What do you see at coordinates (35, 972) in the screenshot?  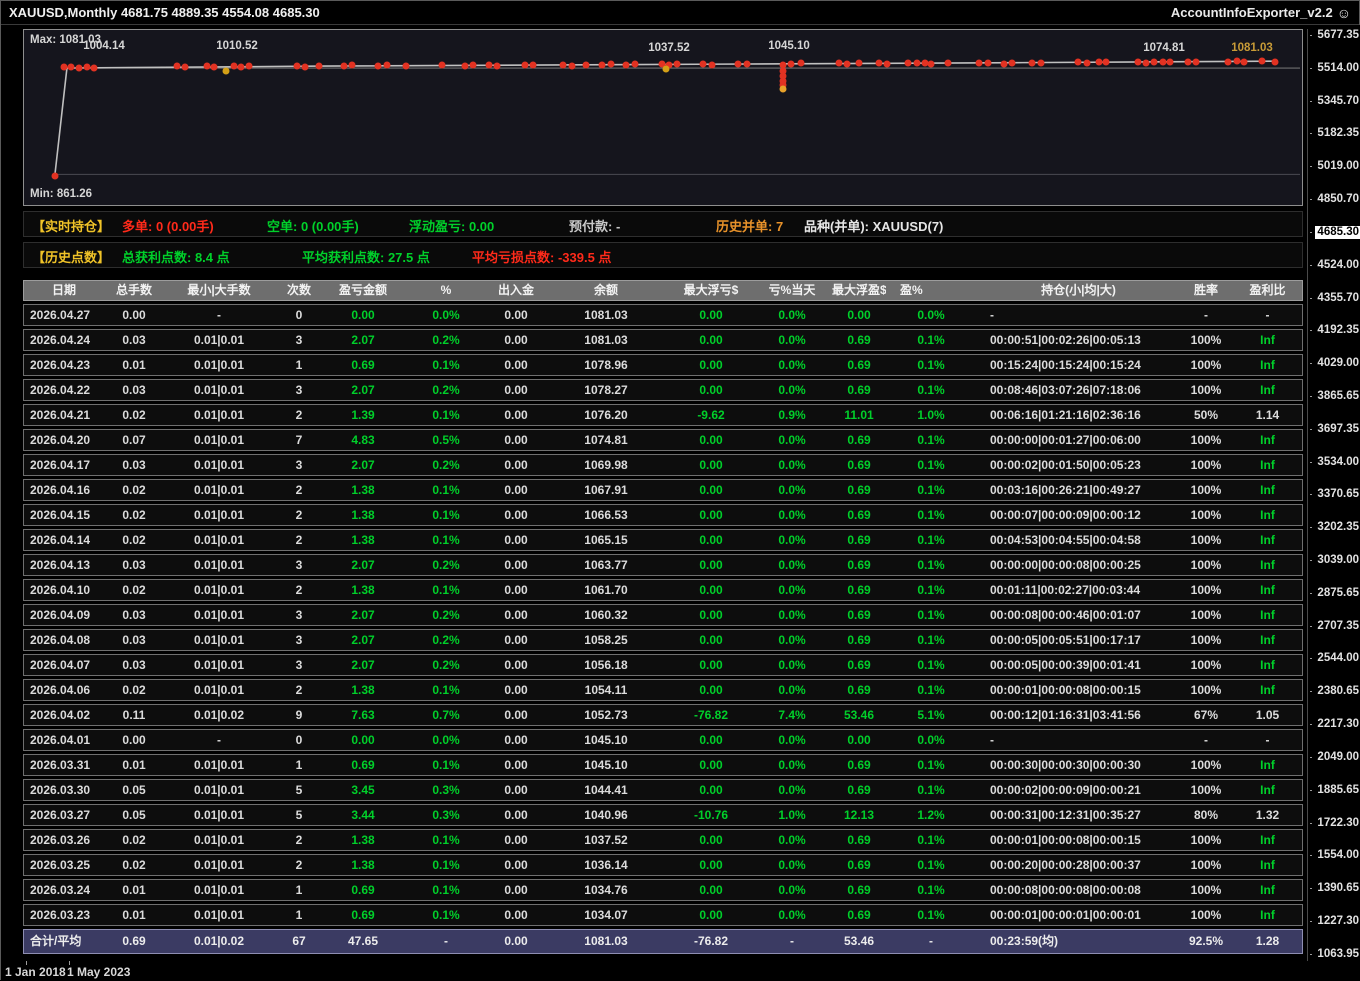 I see `time-axis-label-start: 1 Jan 2018` at bounding box center [35, 972].